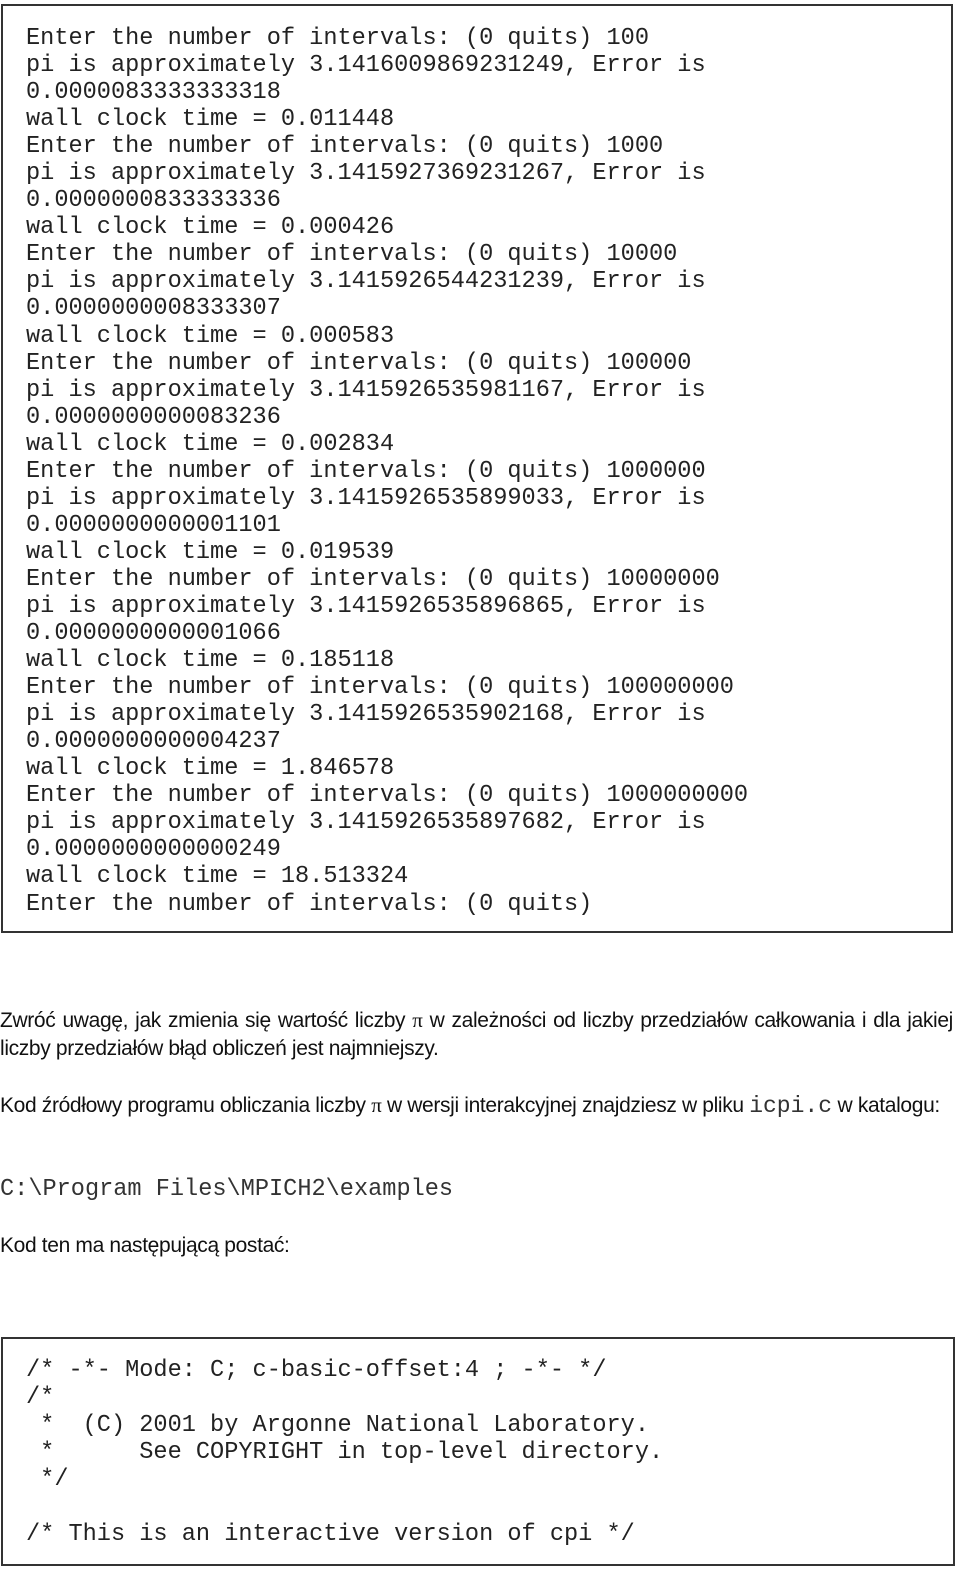 The image size is (960, 1571). Describe the element at coordinates (153, 634) in the screenshot. I see `console-line: 0.0000000000001066` at that location.